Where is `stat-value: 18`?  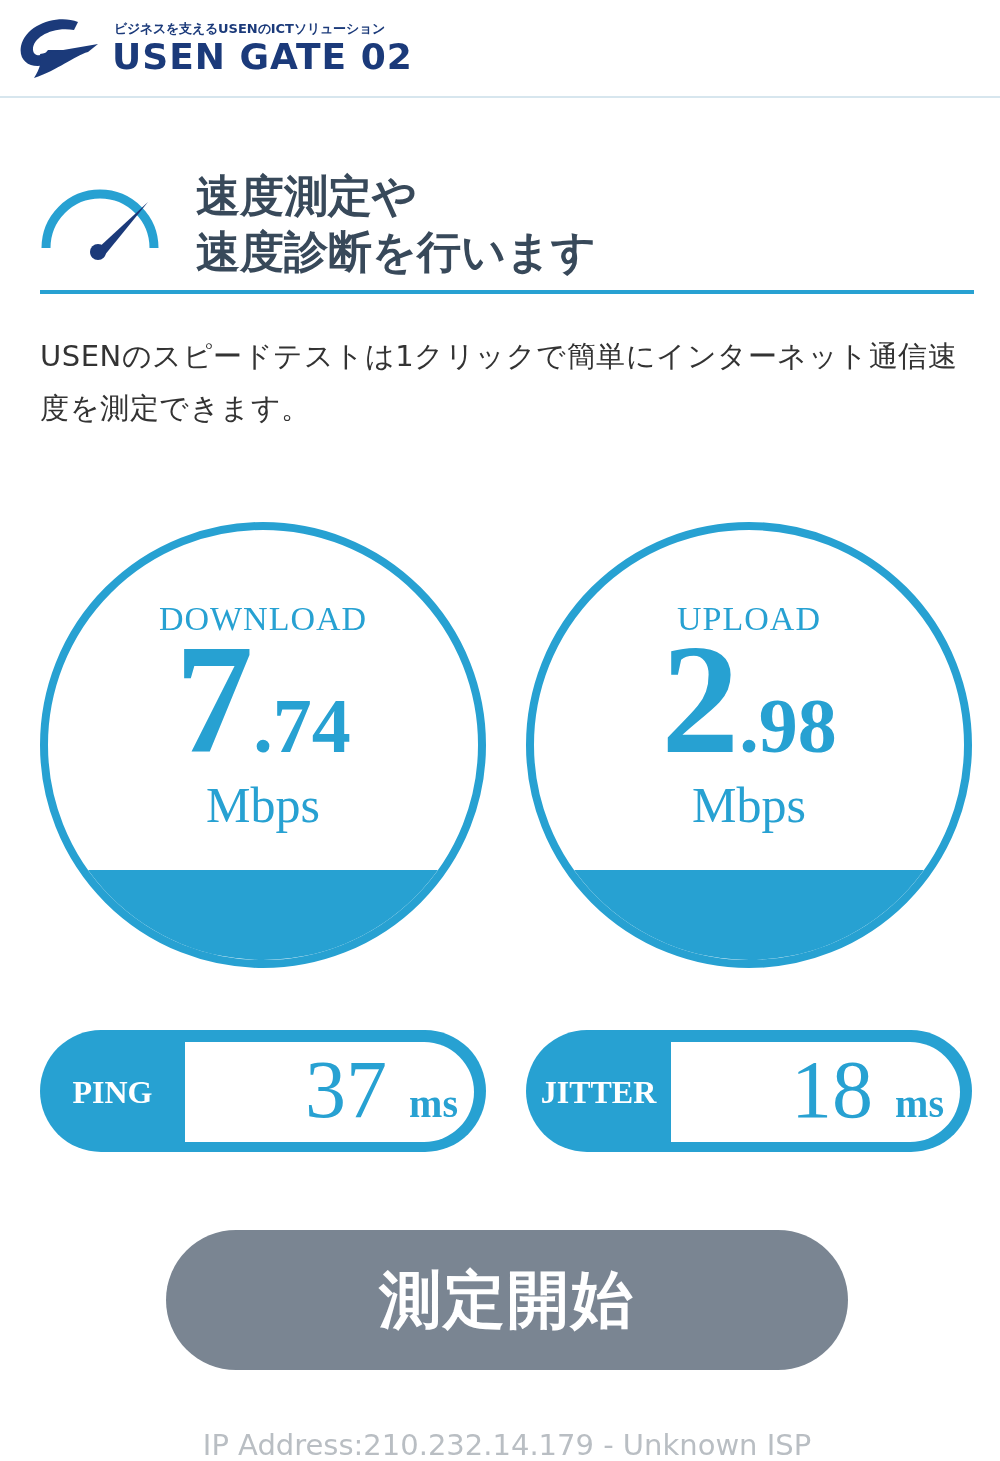 stat-value: 18 is located at coordinates (832, 1090).